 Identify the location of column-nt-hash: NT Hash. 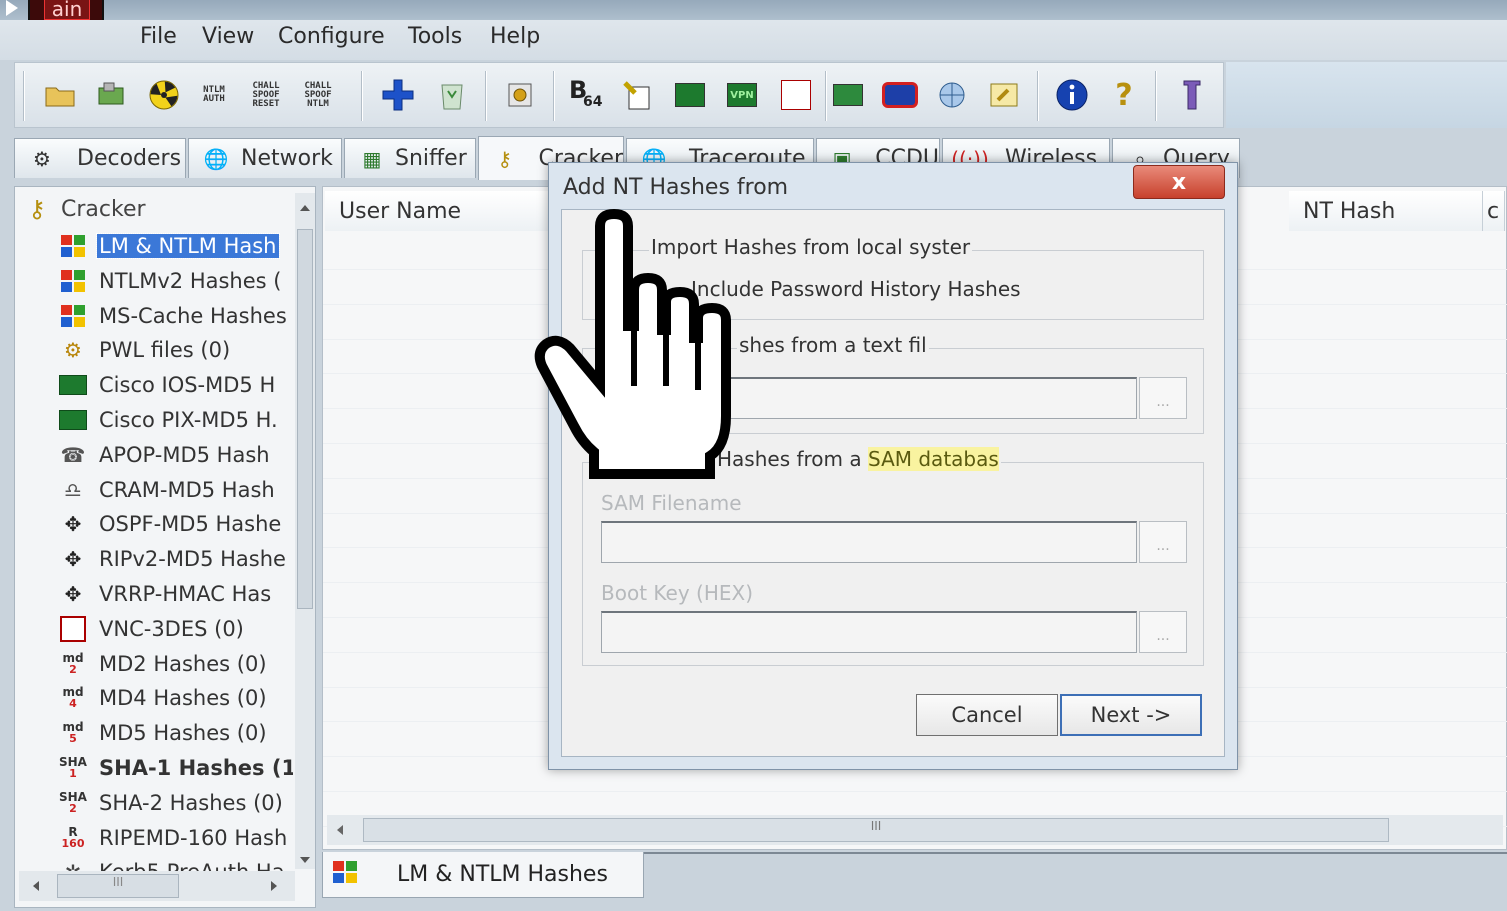
(1386, 211).